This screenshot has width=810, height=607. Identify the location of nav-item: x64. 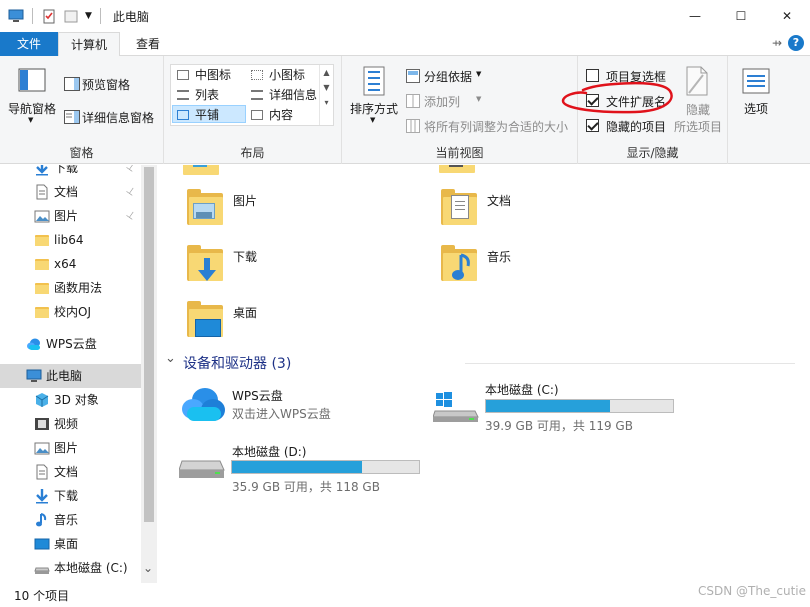
(70, 264).